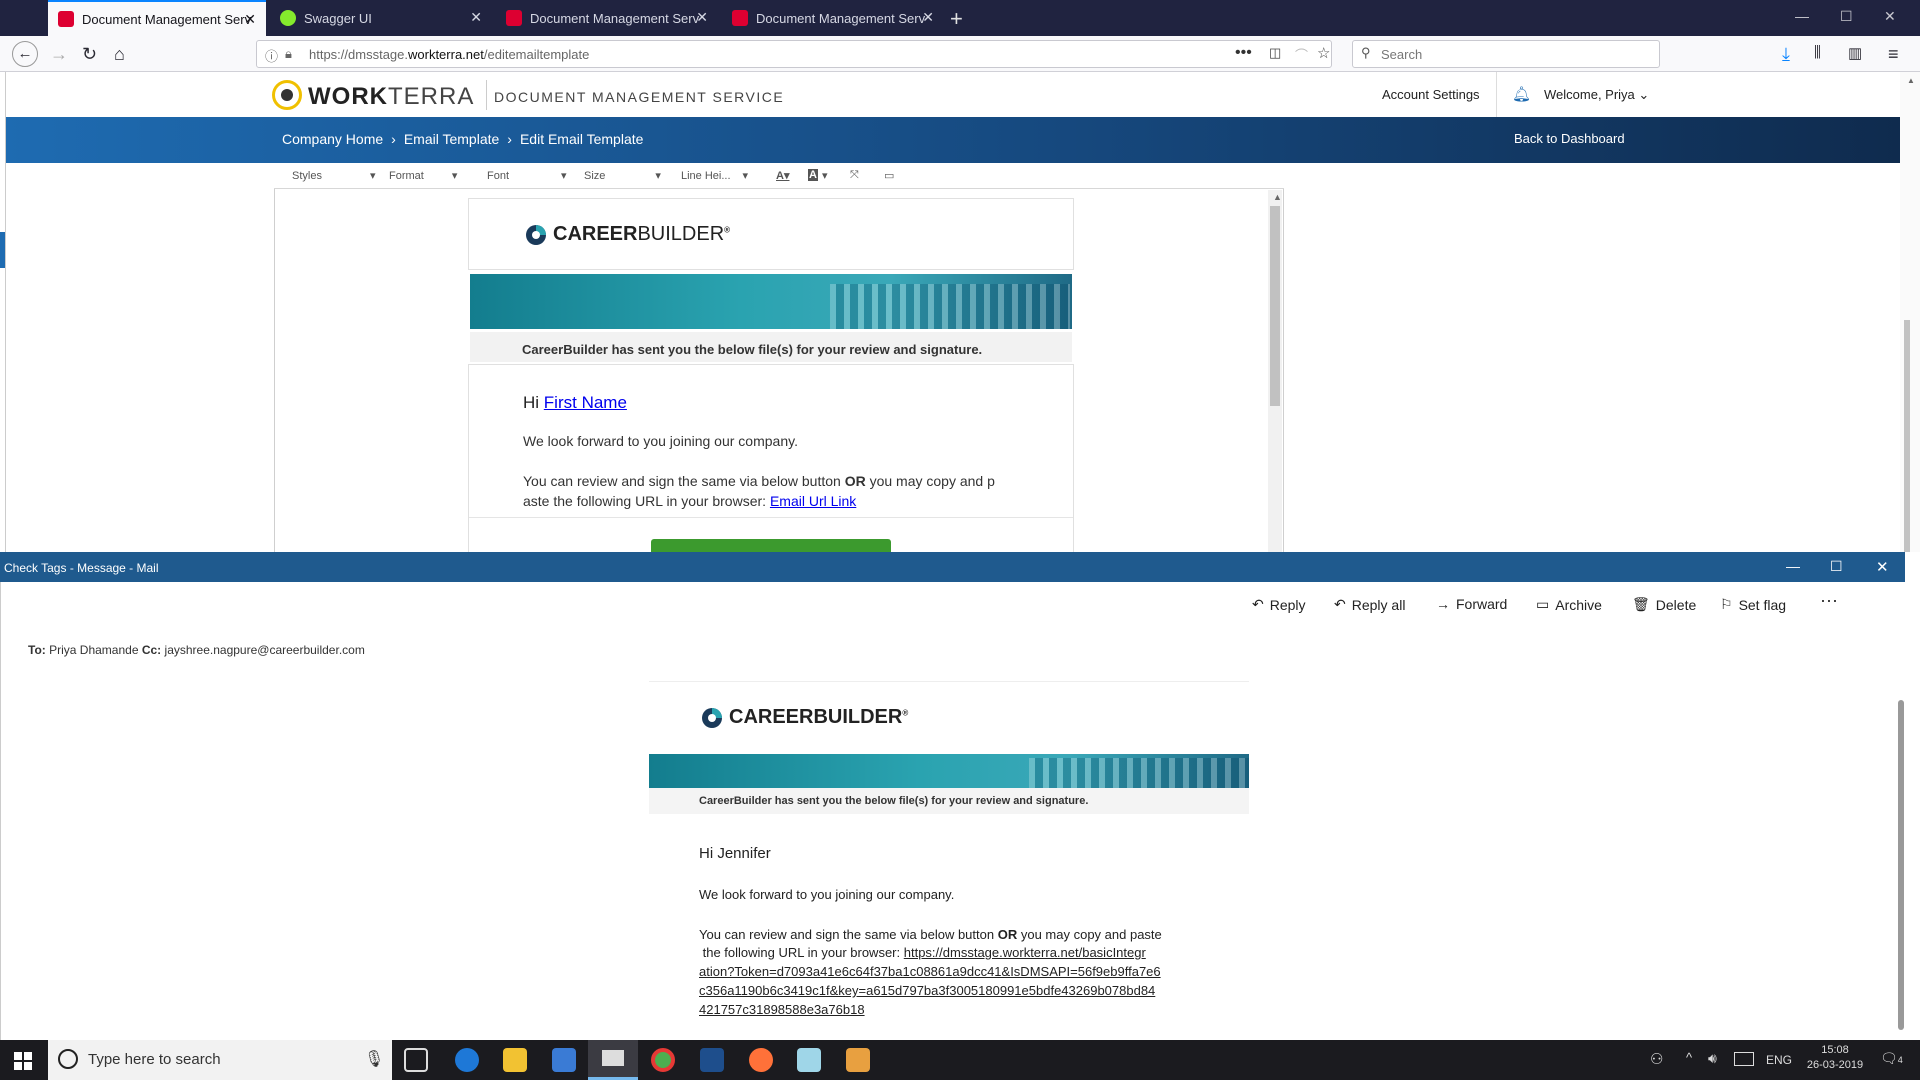 The width and height of the screenshot is (1920, 1080). I want to click on home-icon: ⌂, so click(119, 54).